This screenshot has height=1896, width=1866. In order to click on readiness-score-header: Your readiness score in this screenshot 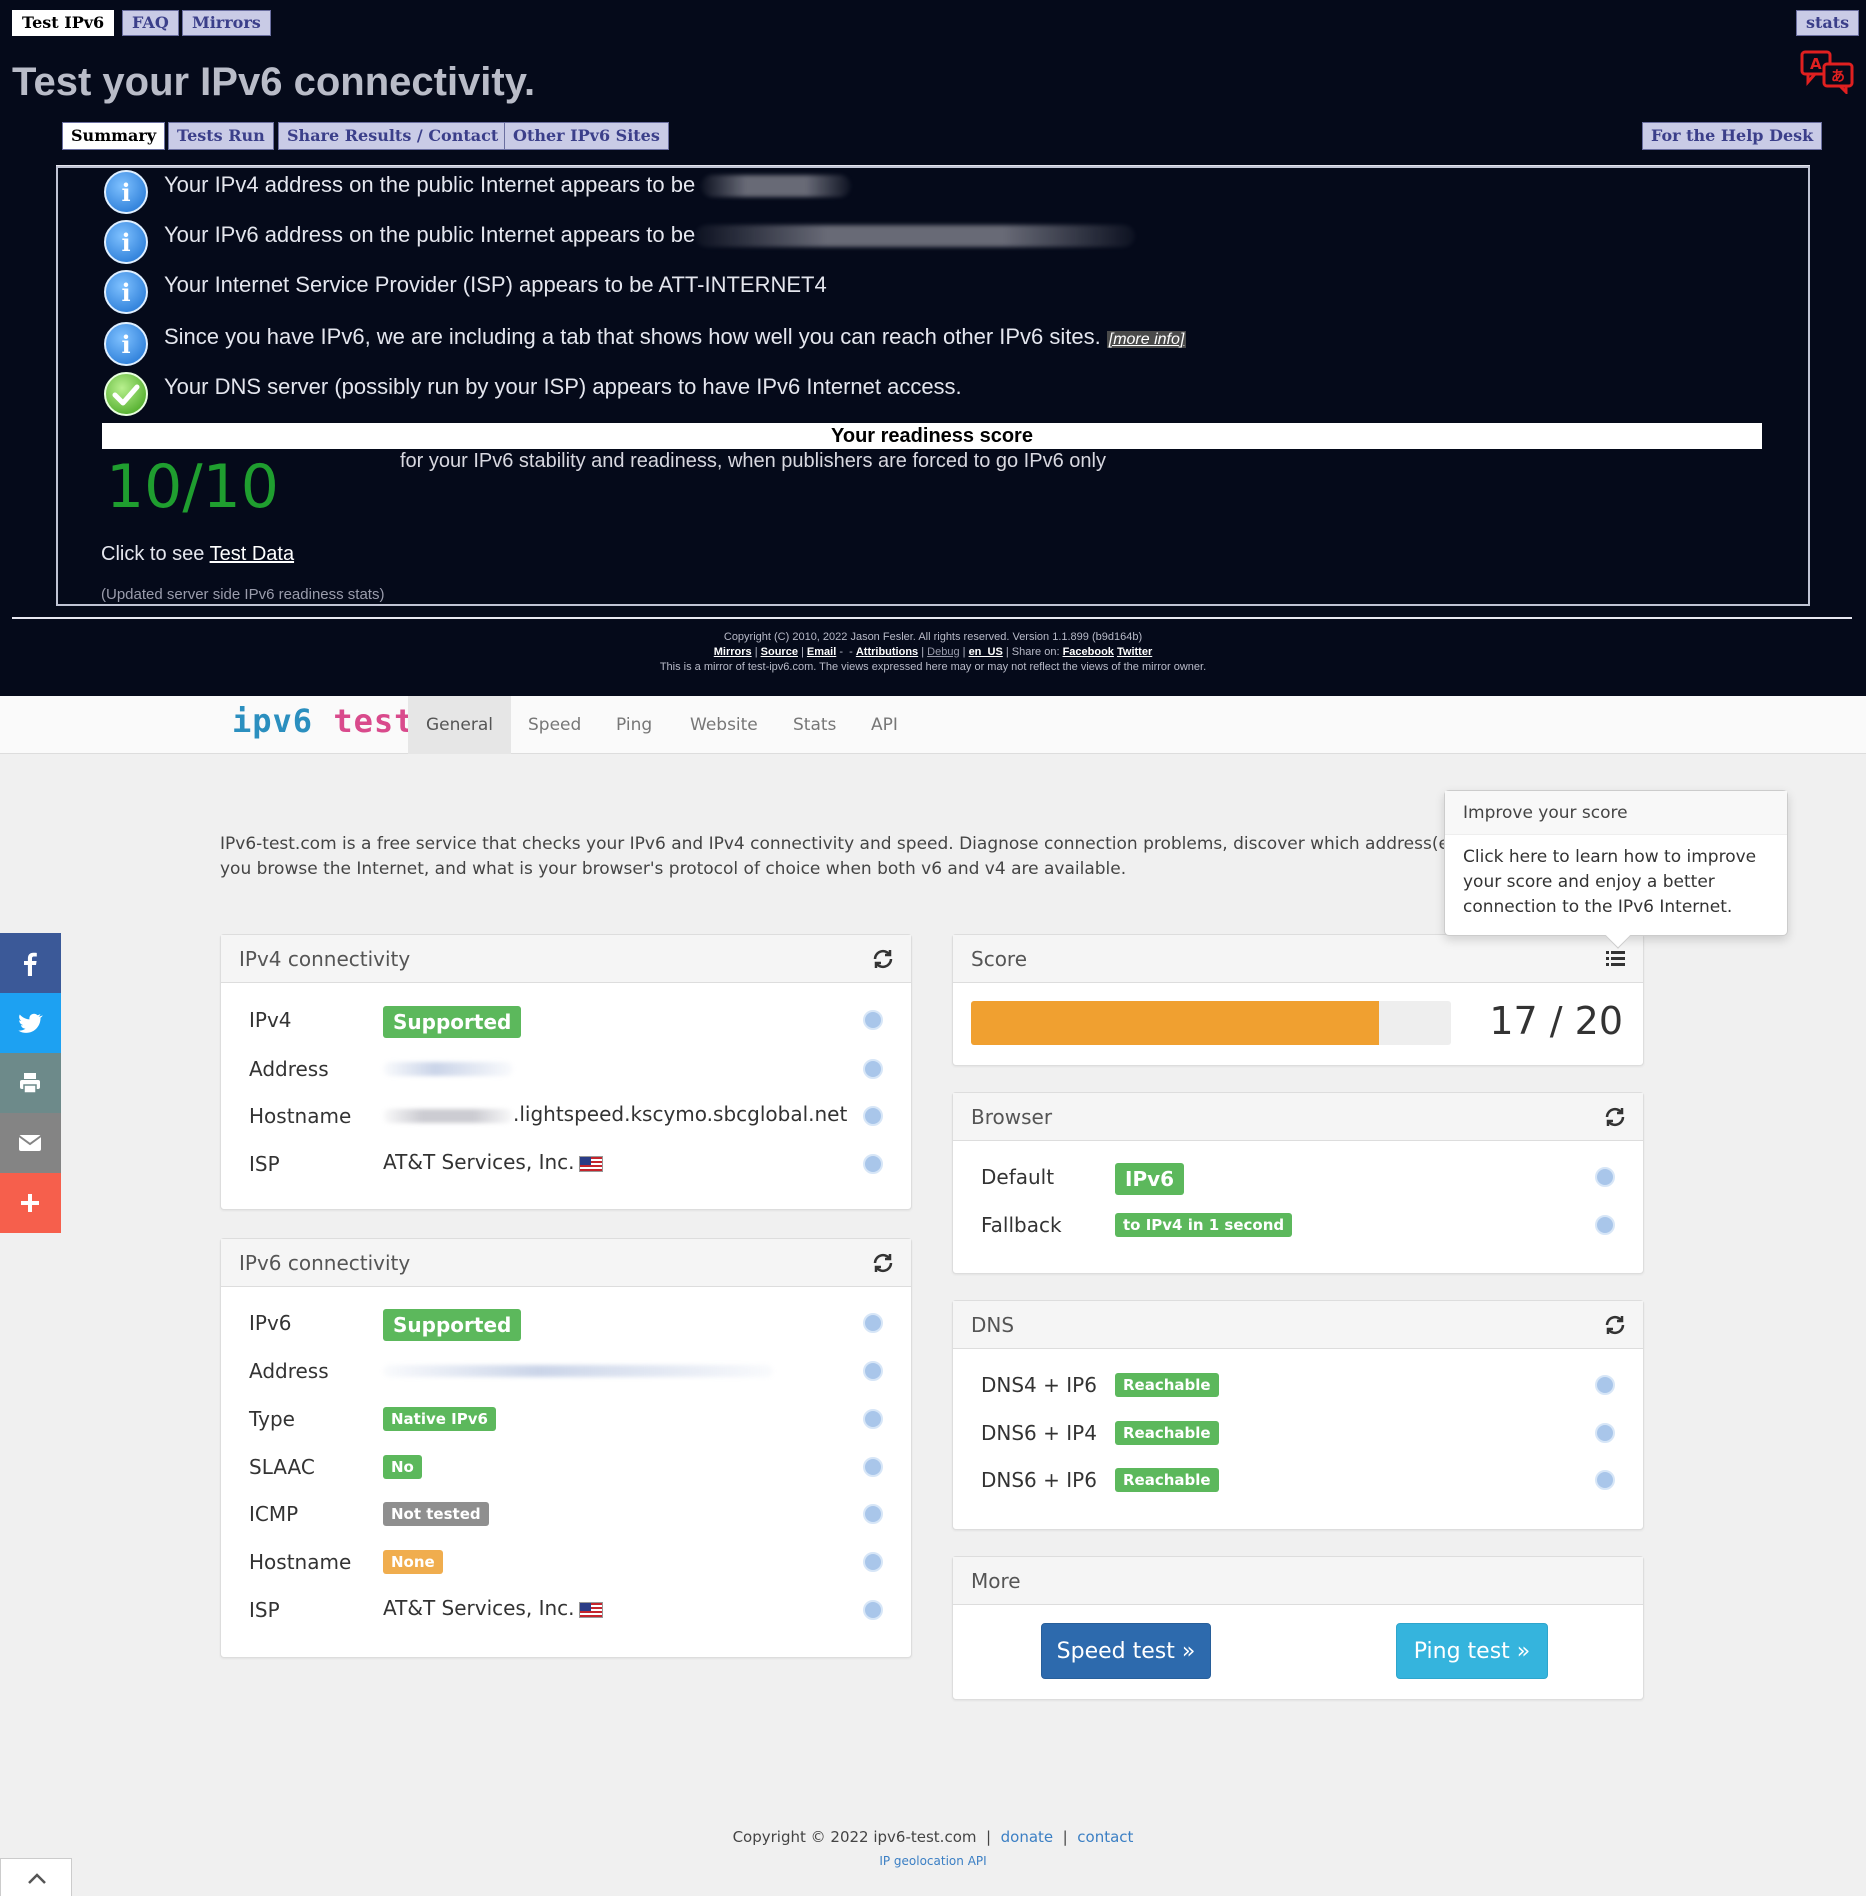, I will do `click(932, 436)`.